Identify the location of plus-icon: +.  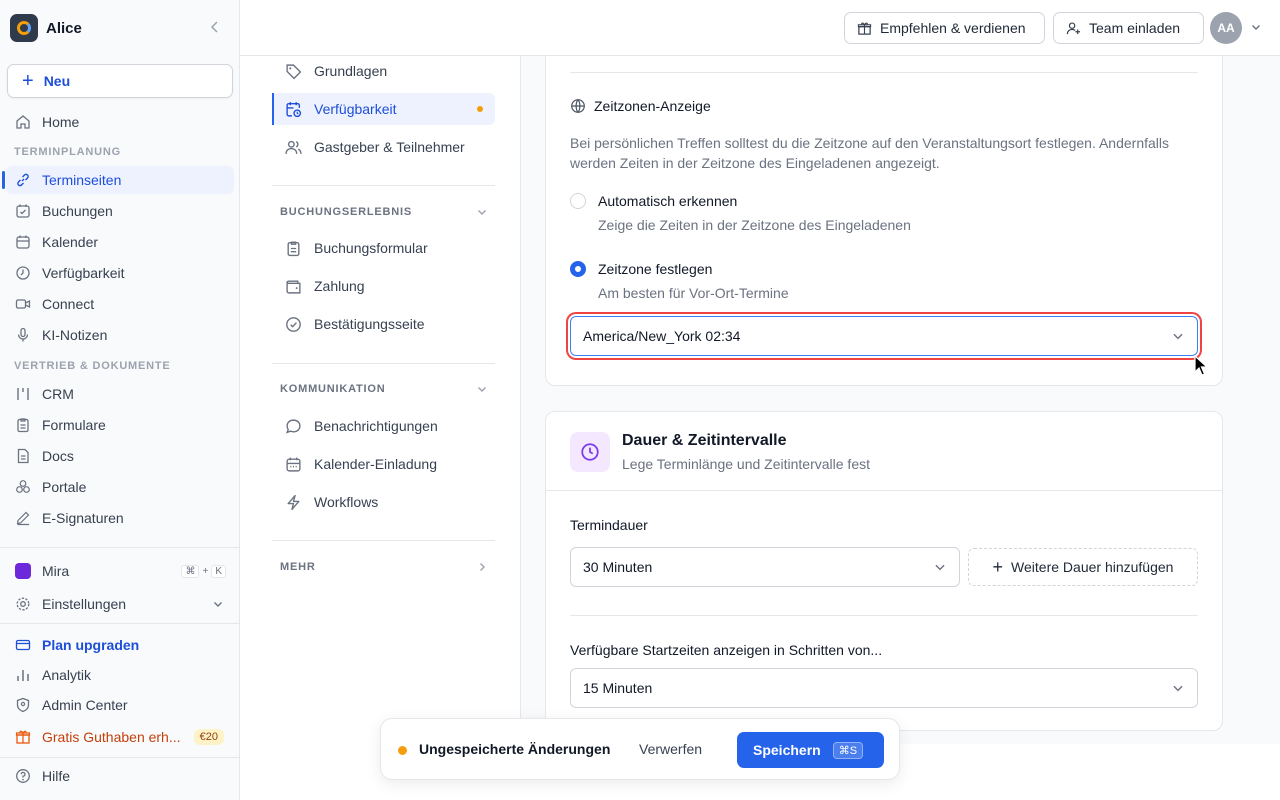
(998, 566).